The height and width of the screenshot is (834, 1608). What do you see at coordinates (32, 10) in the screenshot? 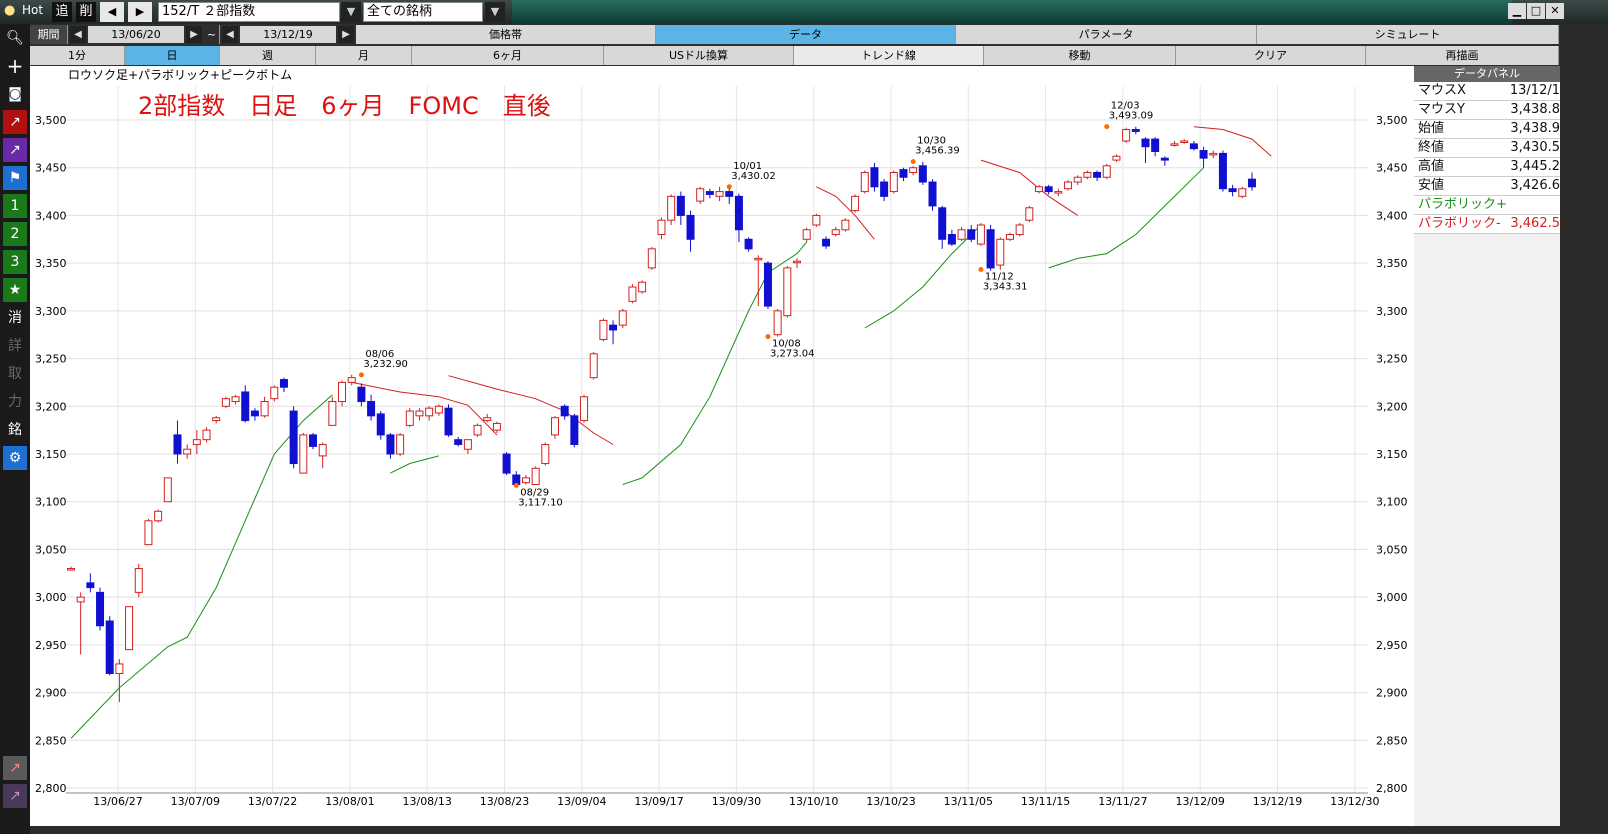
I see `hot-button: Hot` at bounding box center [32, 10].